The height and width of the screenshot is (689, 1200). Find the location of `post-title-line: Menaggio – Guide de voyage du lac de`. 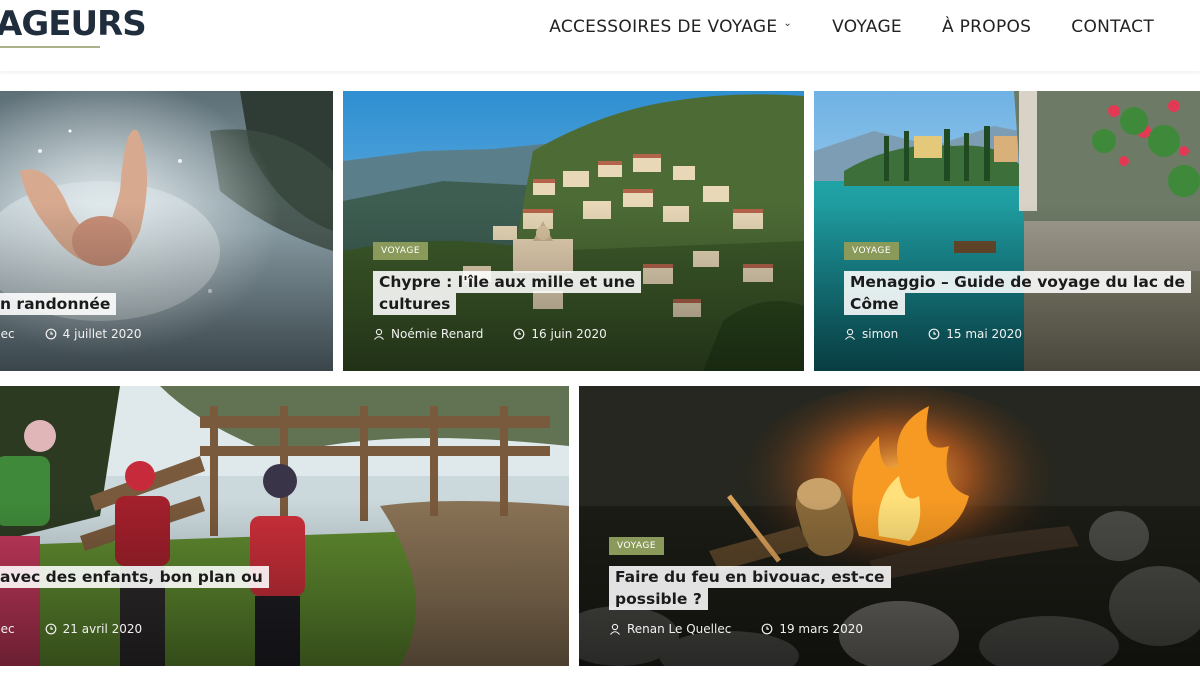

post-title-line: Menaggio – Guide de voyage du lac de is located at coordinates (1018, 282).